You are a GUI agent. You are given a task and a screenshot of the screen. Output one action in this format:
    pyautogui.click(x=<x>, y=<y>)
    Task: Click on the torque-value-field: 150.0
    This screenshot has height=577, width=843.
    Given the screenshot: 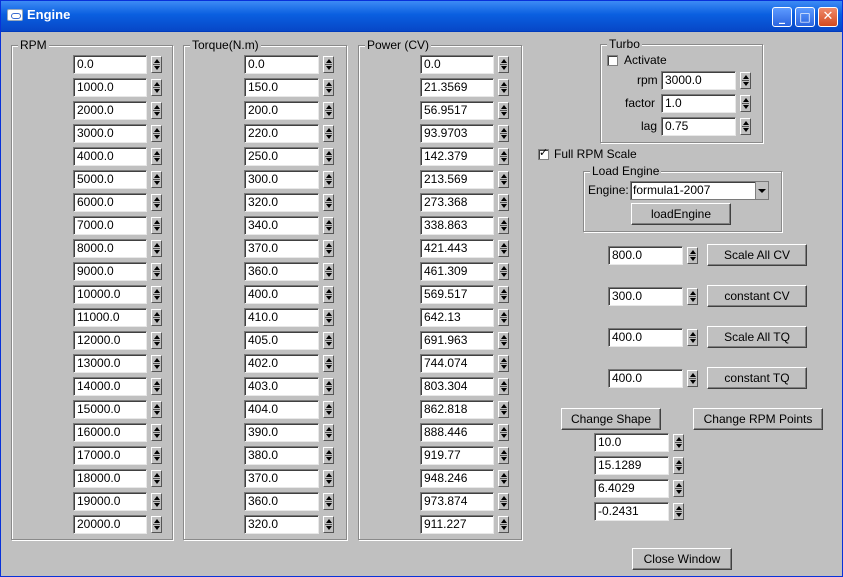 What is the action you would take?
    pyautogui.click(x=281, y=87)
    